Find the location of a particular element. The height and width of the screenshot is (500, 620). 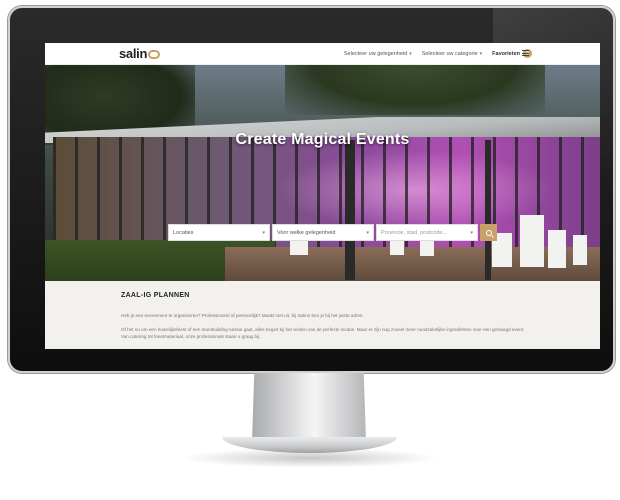

search-icon is located at coordinates (488, 232).